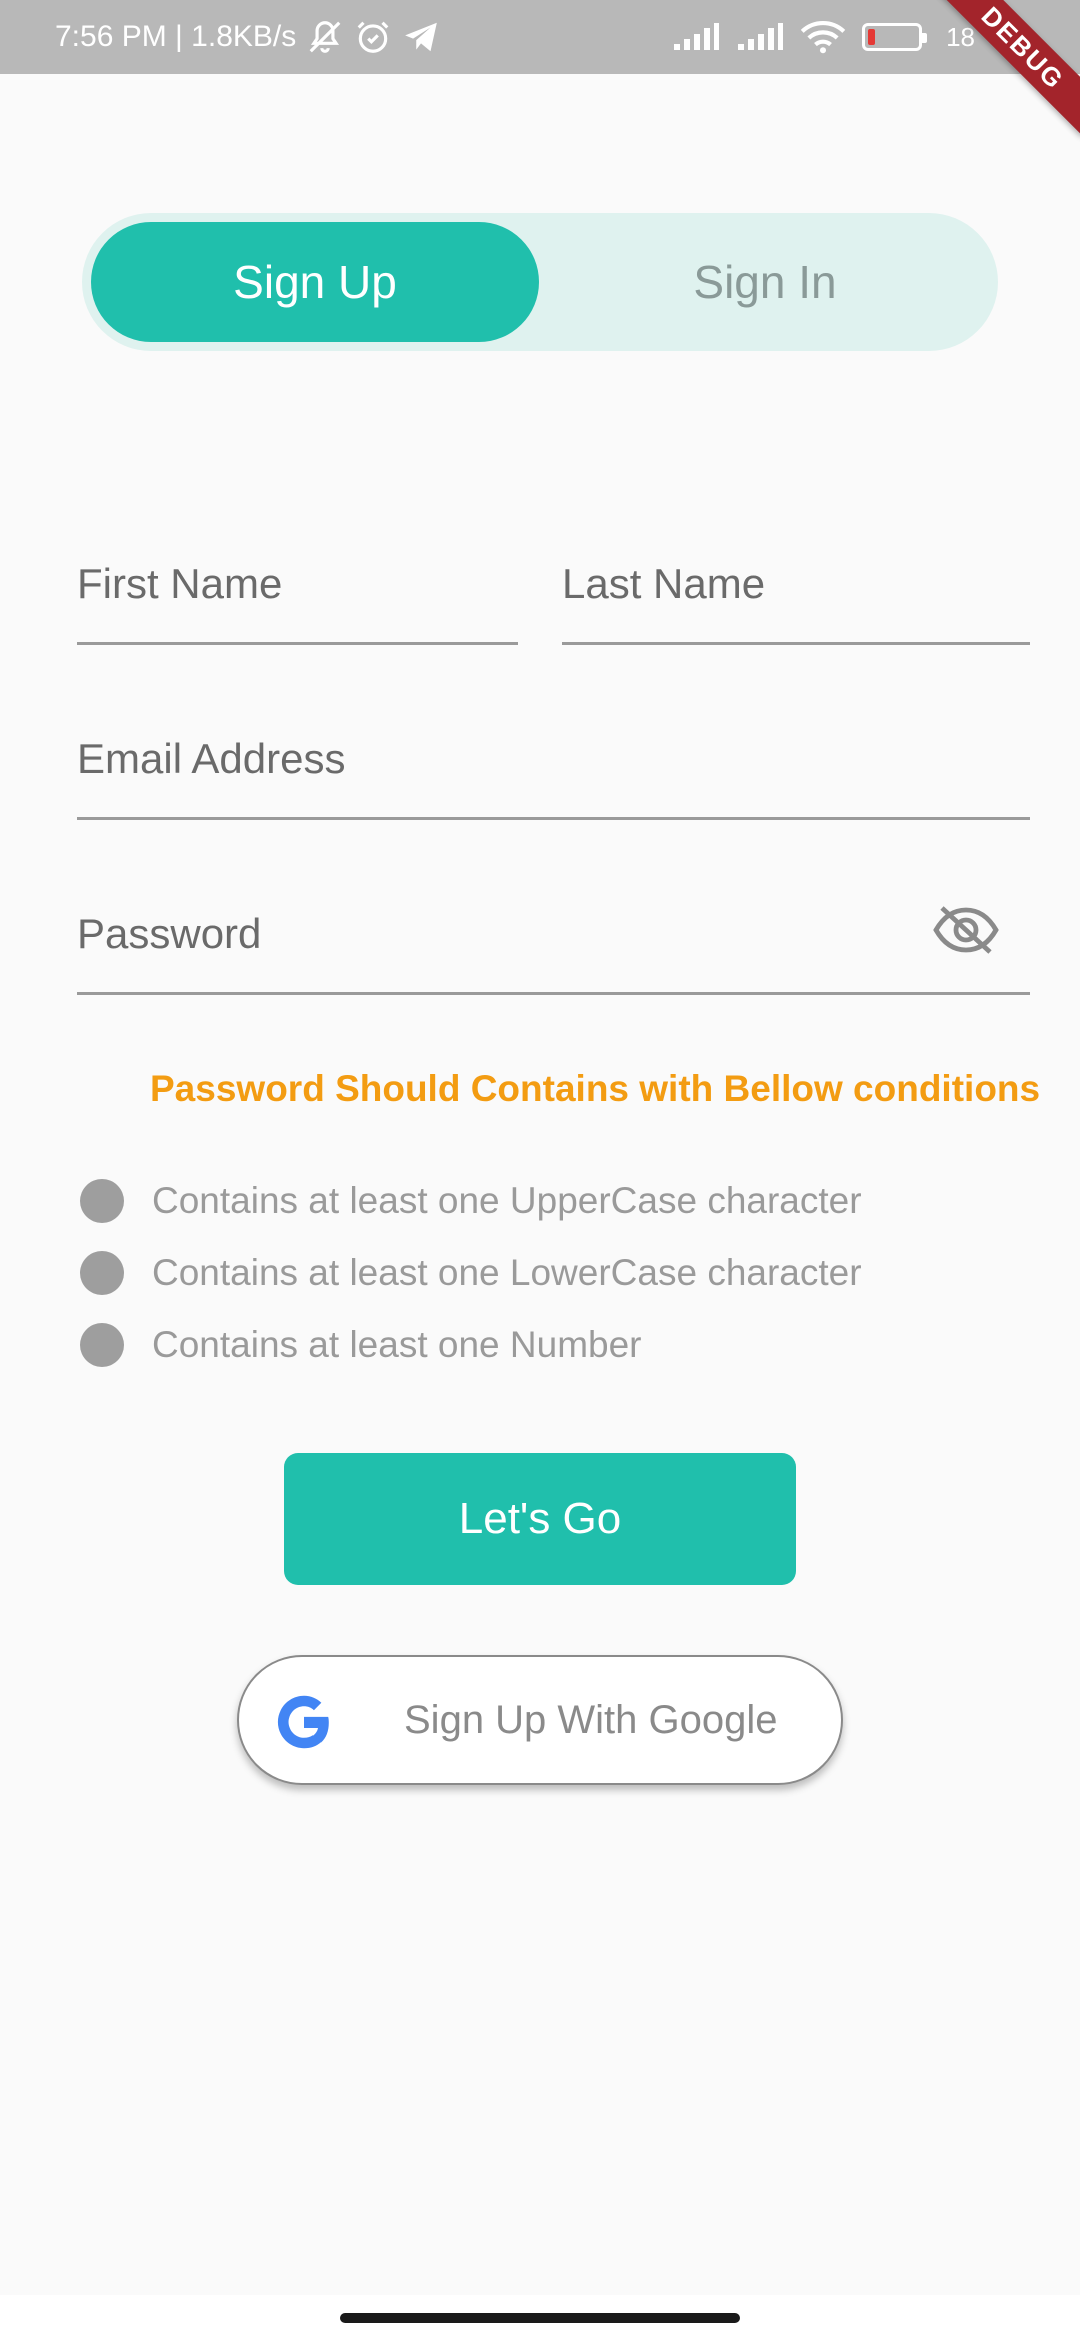 The image size is (1080, 2340). What do you see at coordinates (540, 2318) in the screenshot?
I see `home-indicator` at bounding box center [540, 2318].